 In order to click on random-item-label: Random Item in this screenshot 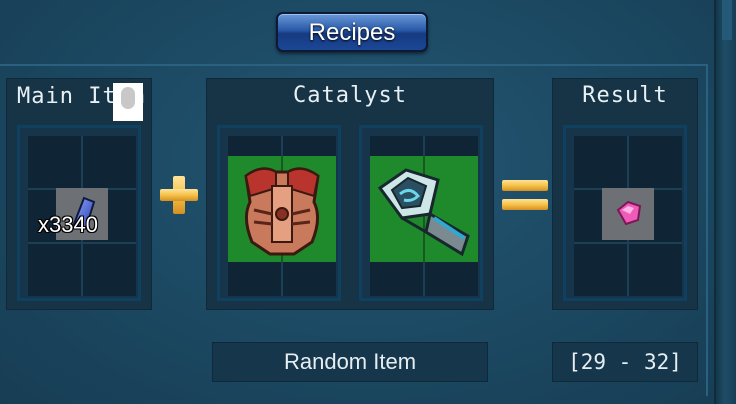, I will do `click(350, 362)`.